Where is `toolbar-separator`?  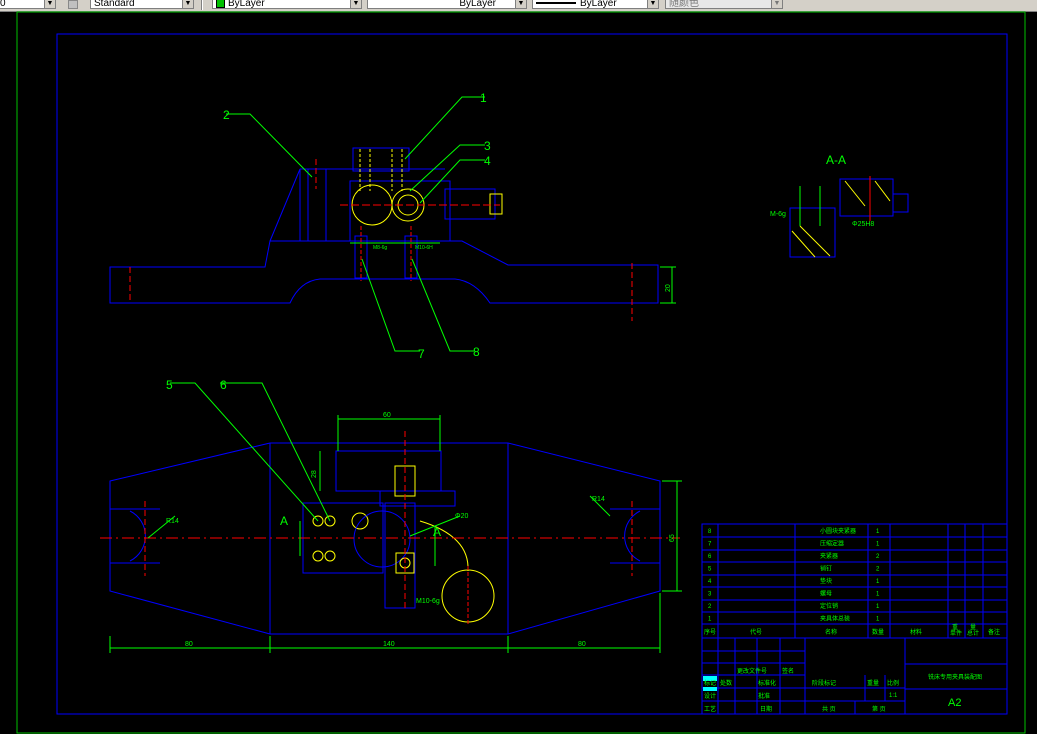
toolbar-separator is located at coordinates (202, 5).